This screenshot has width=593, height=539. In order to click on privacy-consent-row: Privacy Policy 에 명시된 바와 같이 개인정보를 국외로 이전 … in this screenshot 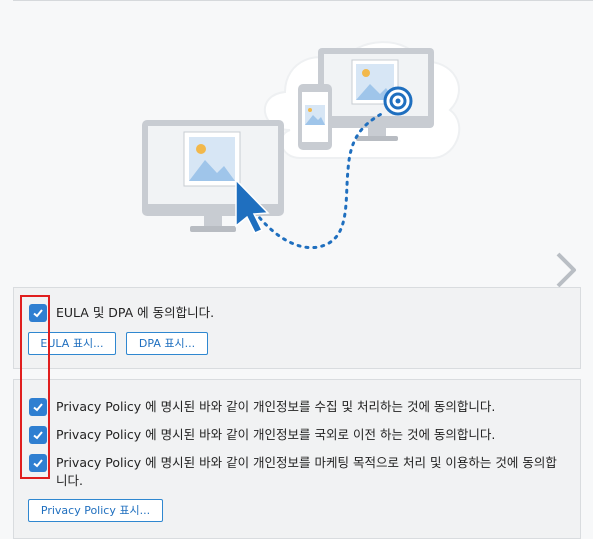, I will do `click(262, 435)`.